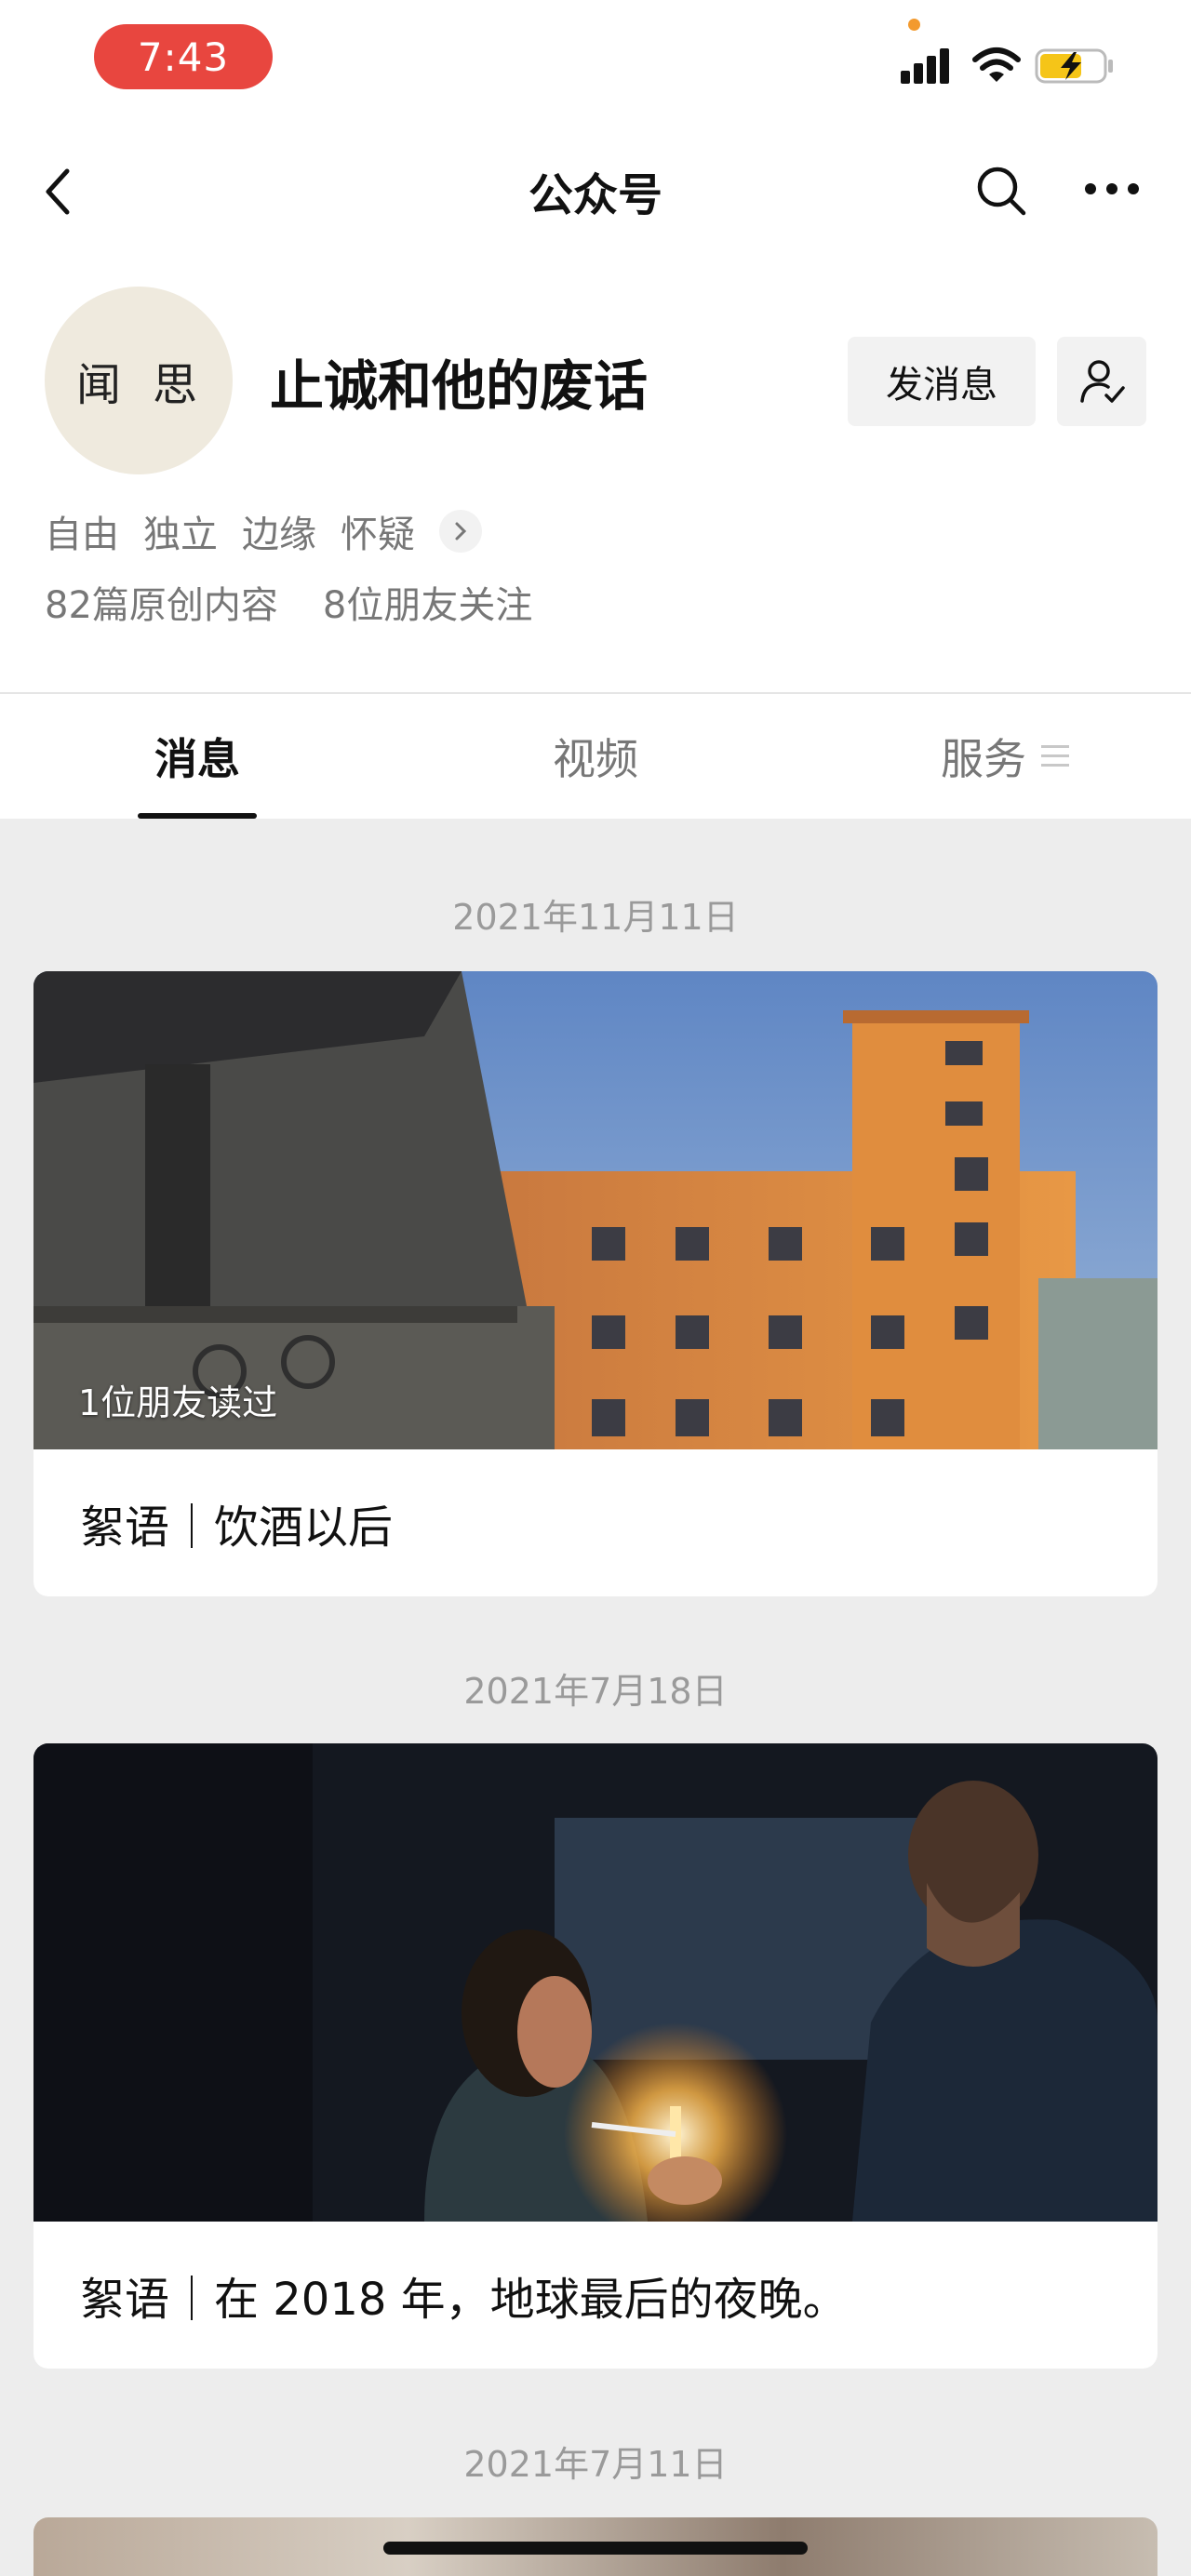 This screenshot has height=2576, width=1191. Describe the element at coordinates (914, 25) in the screenshot. I see `mic-indicator-dot` at that location.